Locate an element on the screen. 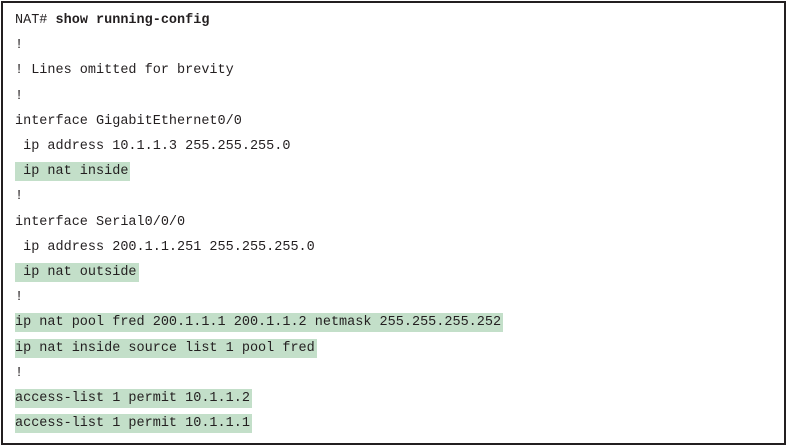  config-line-text: interface GigabitEthernet0/0 is located at coordinates (128, 121).